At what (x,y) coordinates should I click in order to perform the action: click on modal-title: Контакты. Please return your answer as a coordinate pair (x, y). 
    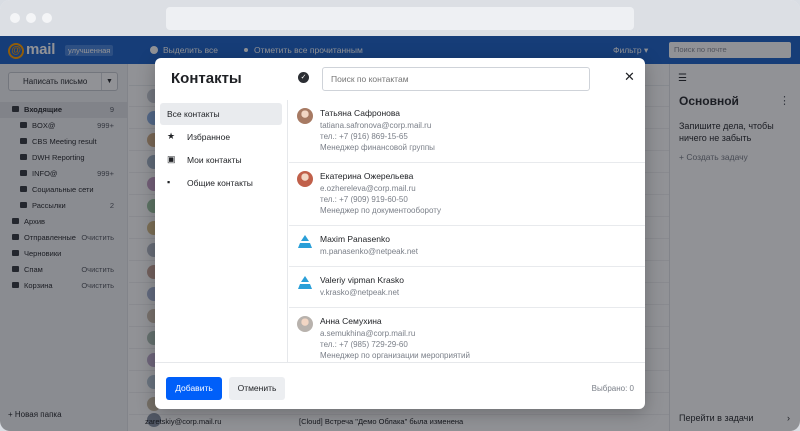
    Looking at the image, I should click on (206, 78).